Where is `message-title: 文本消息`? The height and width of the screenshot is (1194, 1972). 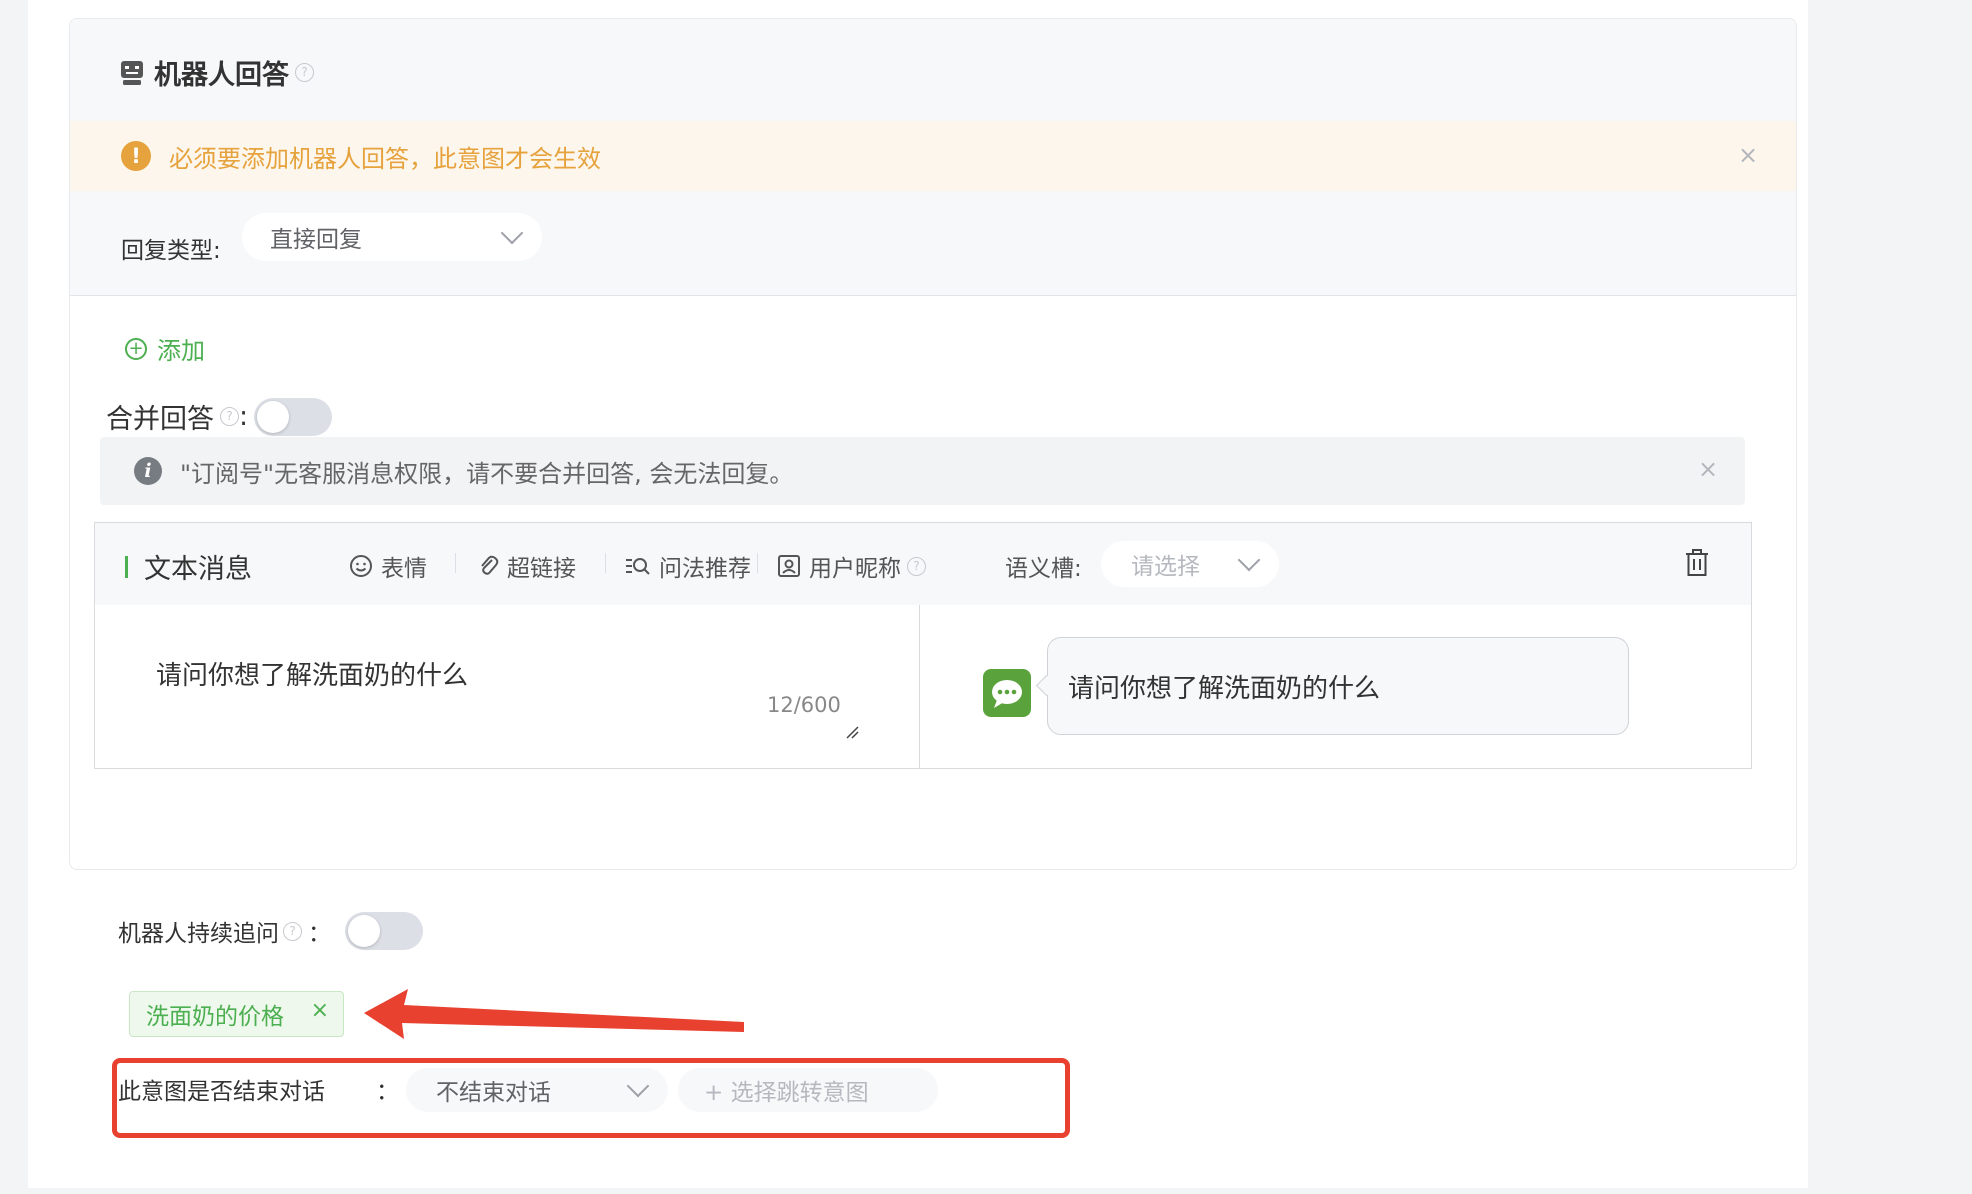
message-title: 文本消息 is located at coordinates (188, 566).